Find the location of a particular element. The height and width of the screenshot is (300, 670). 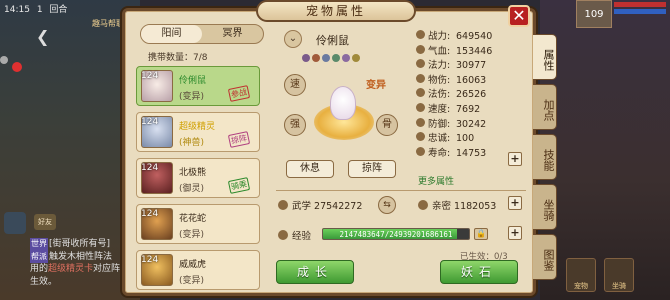

magic-damage-icon is located at coordinates (420, 93).